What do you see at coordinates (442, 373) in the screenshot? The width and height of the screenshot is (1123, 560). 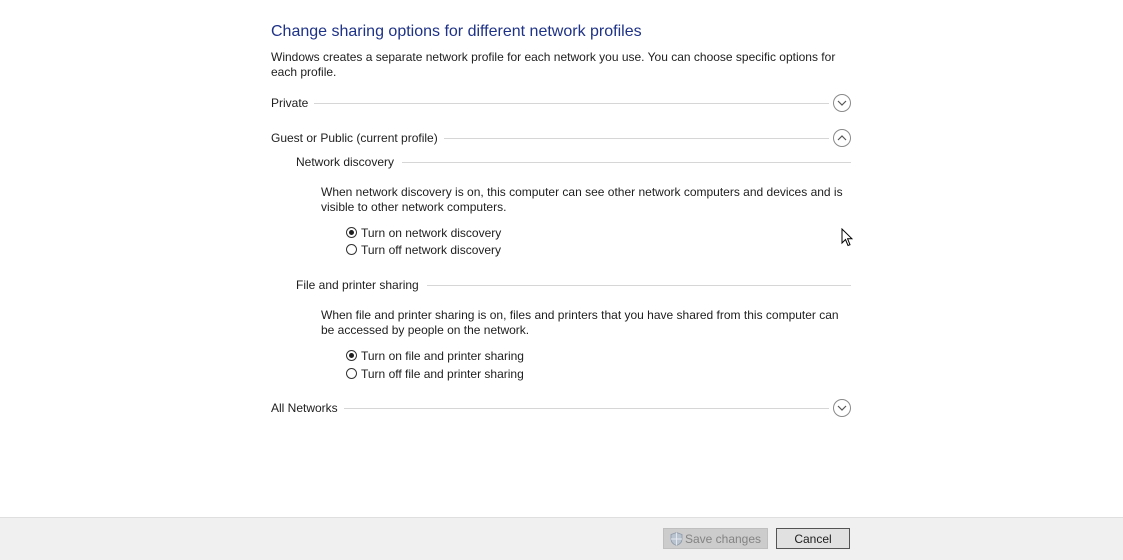 I see `radio-label: Turn off file and printer sharing` at bounding box center [442, 373].